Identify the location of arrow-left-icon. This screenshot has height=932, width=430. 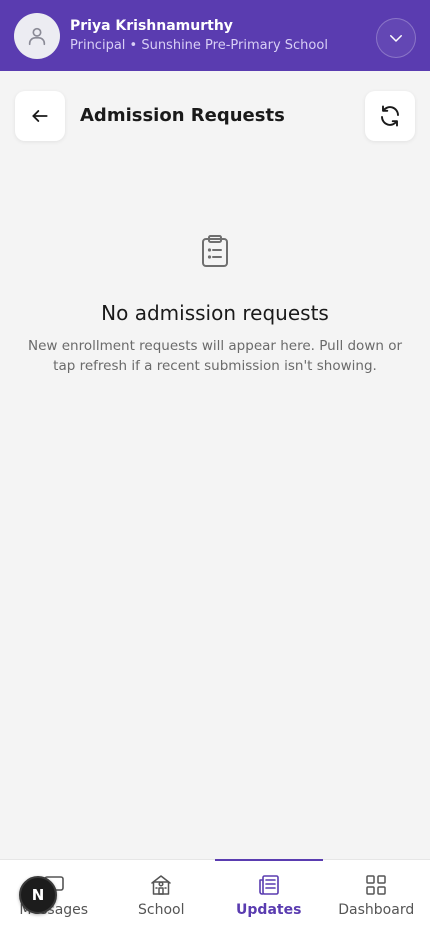
(40, 116).